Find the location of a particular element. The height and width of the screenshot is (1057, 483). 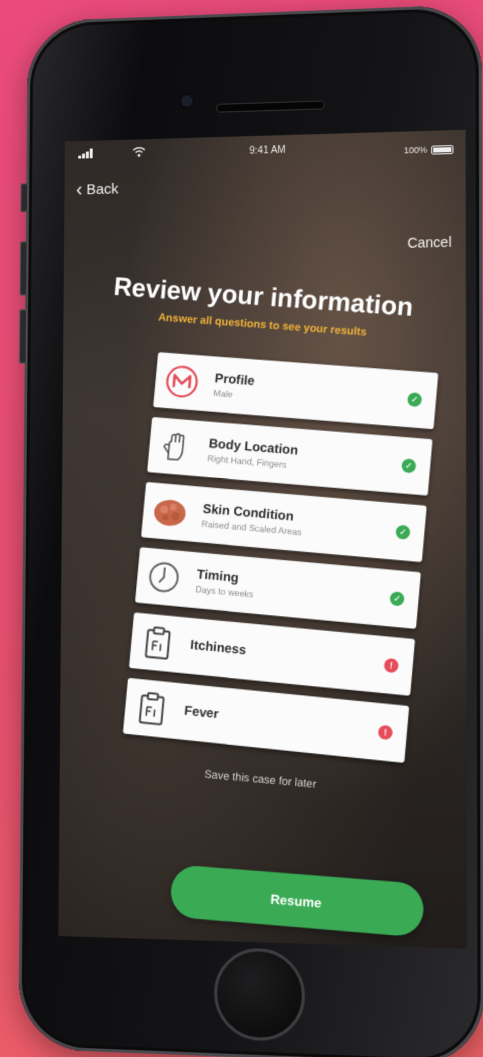

resume-button: Resume is located at coordinates (297, 901).